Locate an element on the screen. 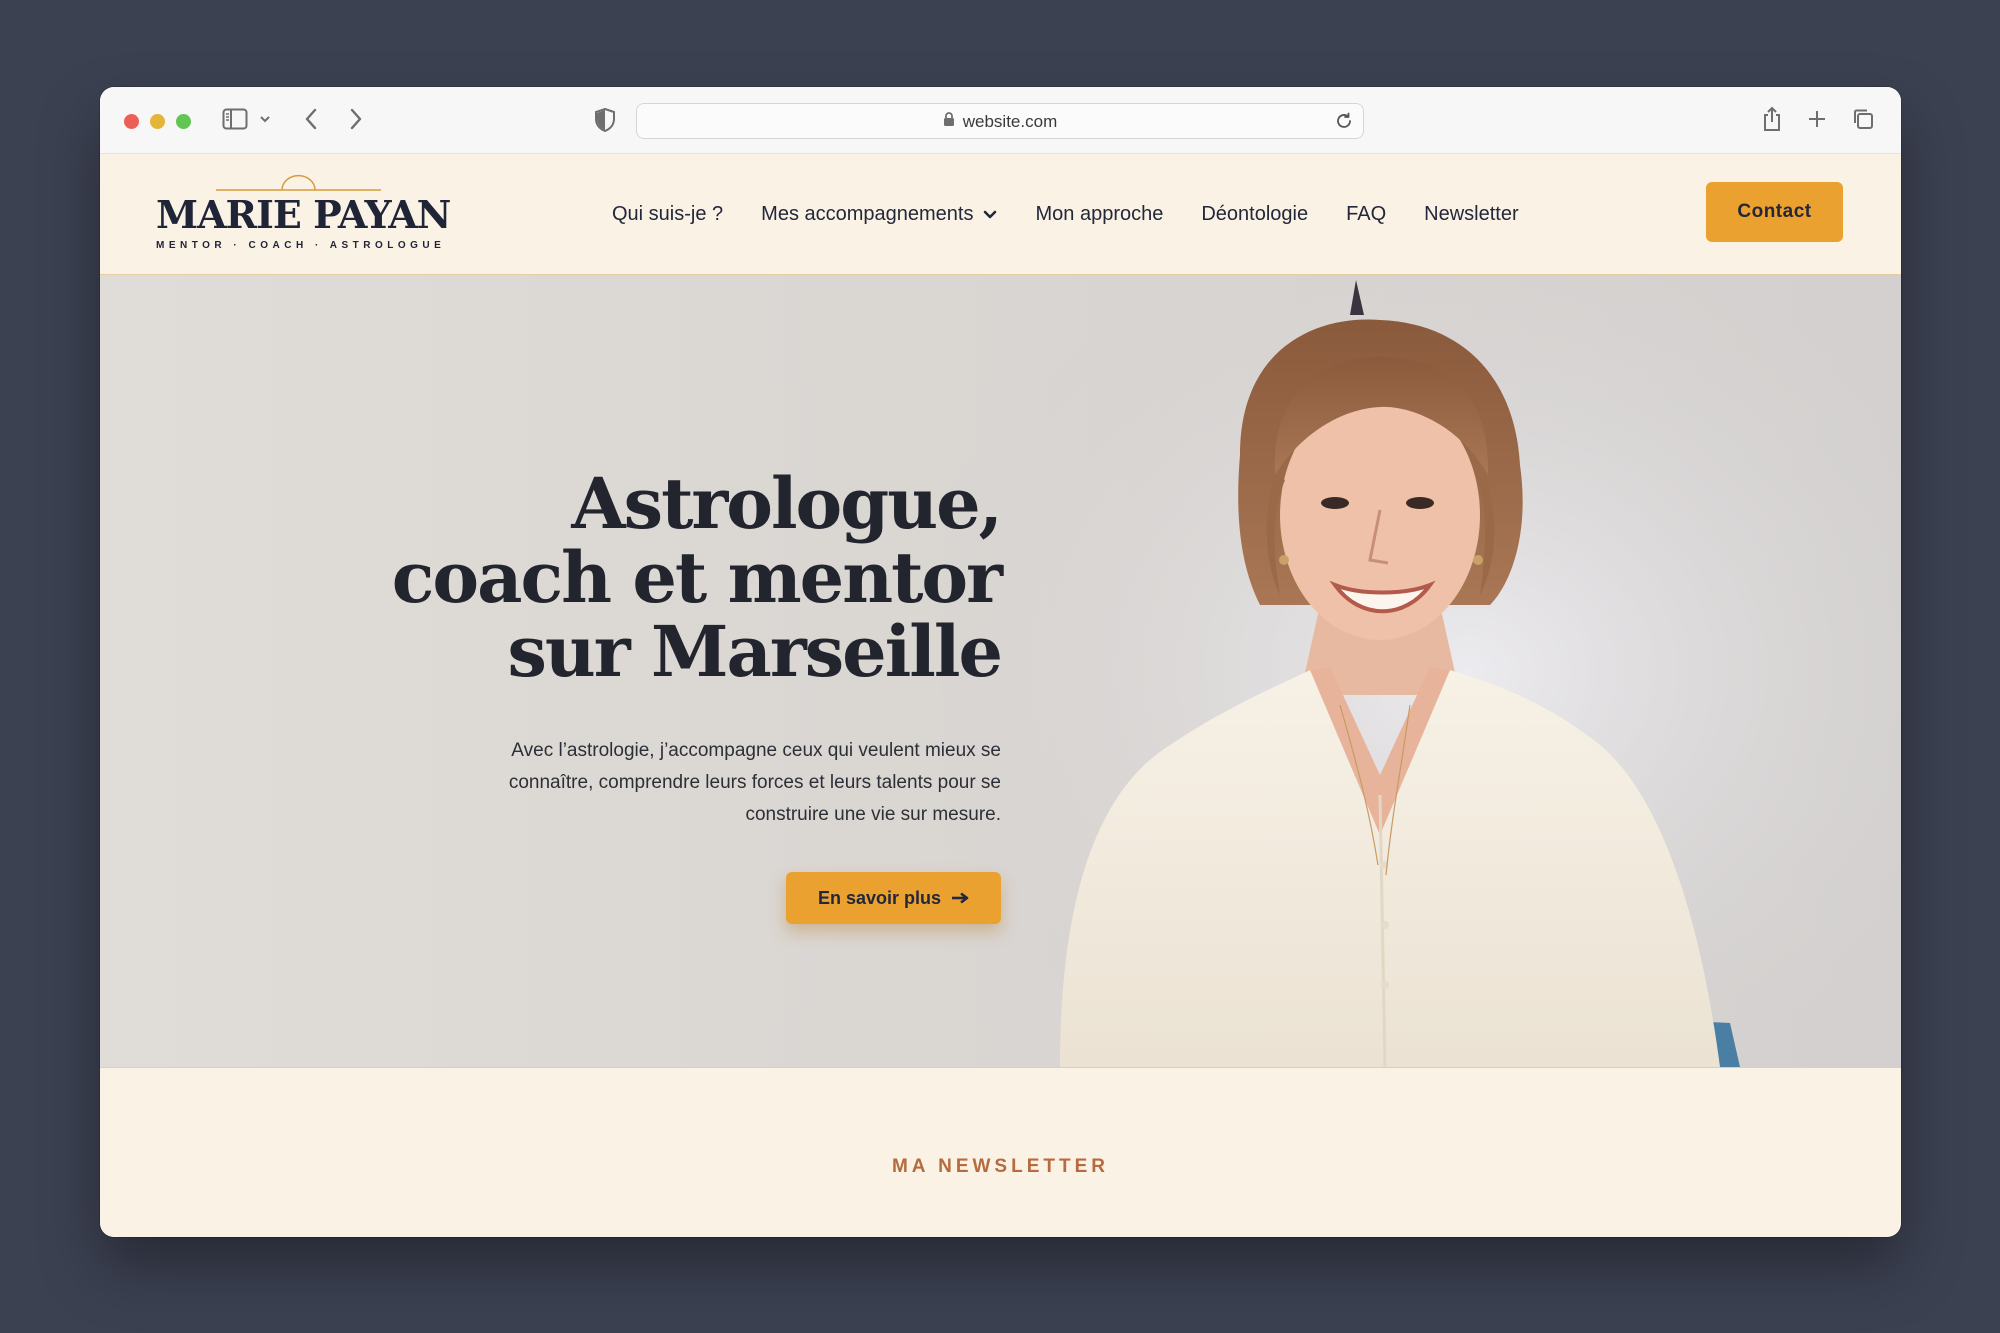 The image size is (2000, 1333). nav-label: Newsletter is located at coordinates (1471, 214).